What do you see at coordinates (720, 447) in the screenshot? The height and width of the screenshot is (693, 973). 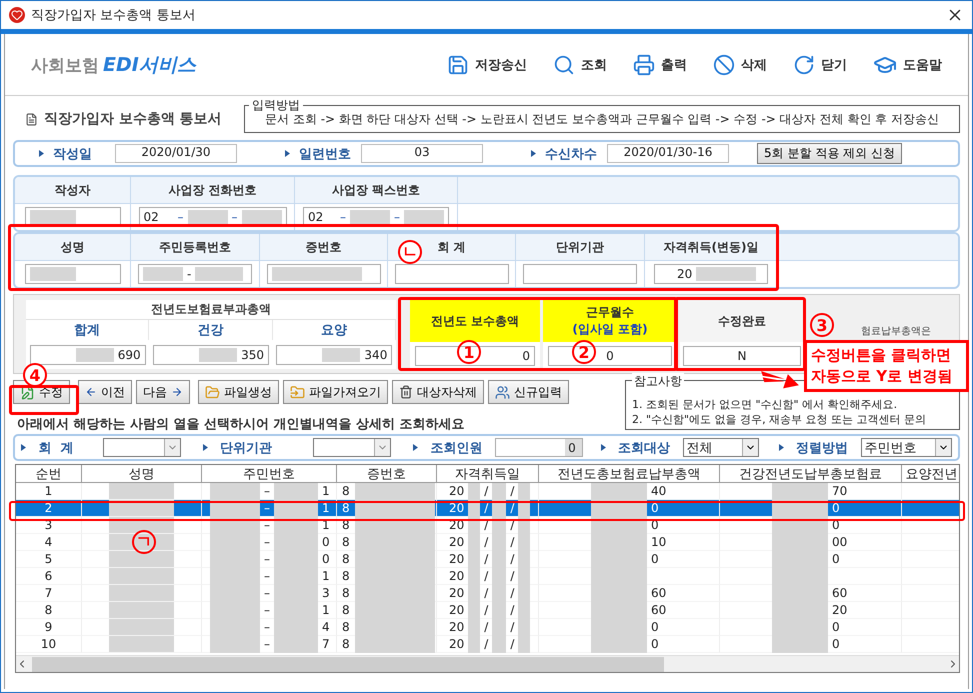 I see `target-dropdown: 전체` at bounding box center [720, 447].